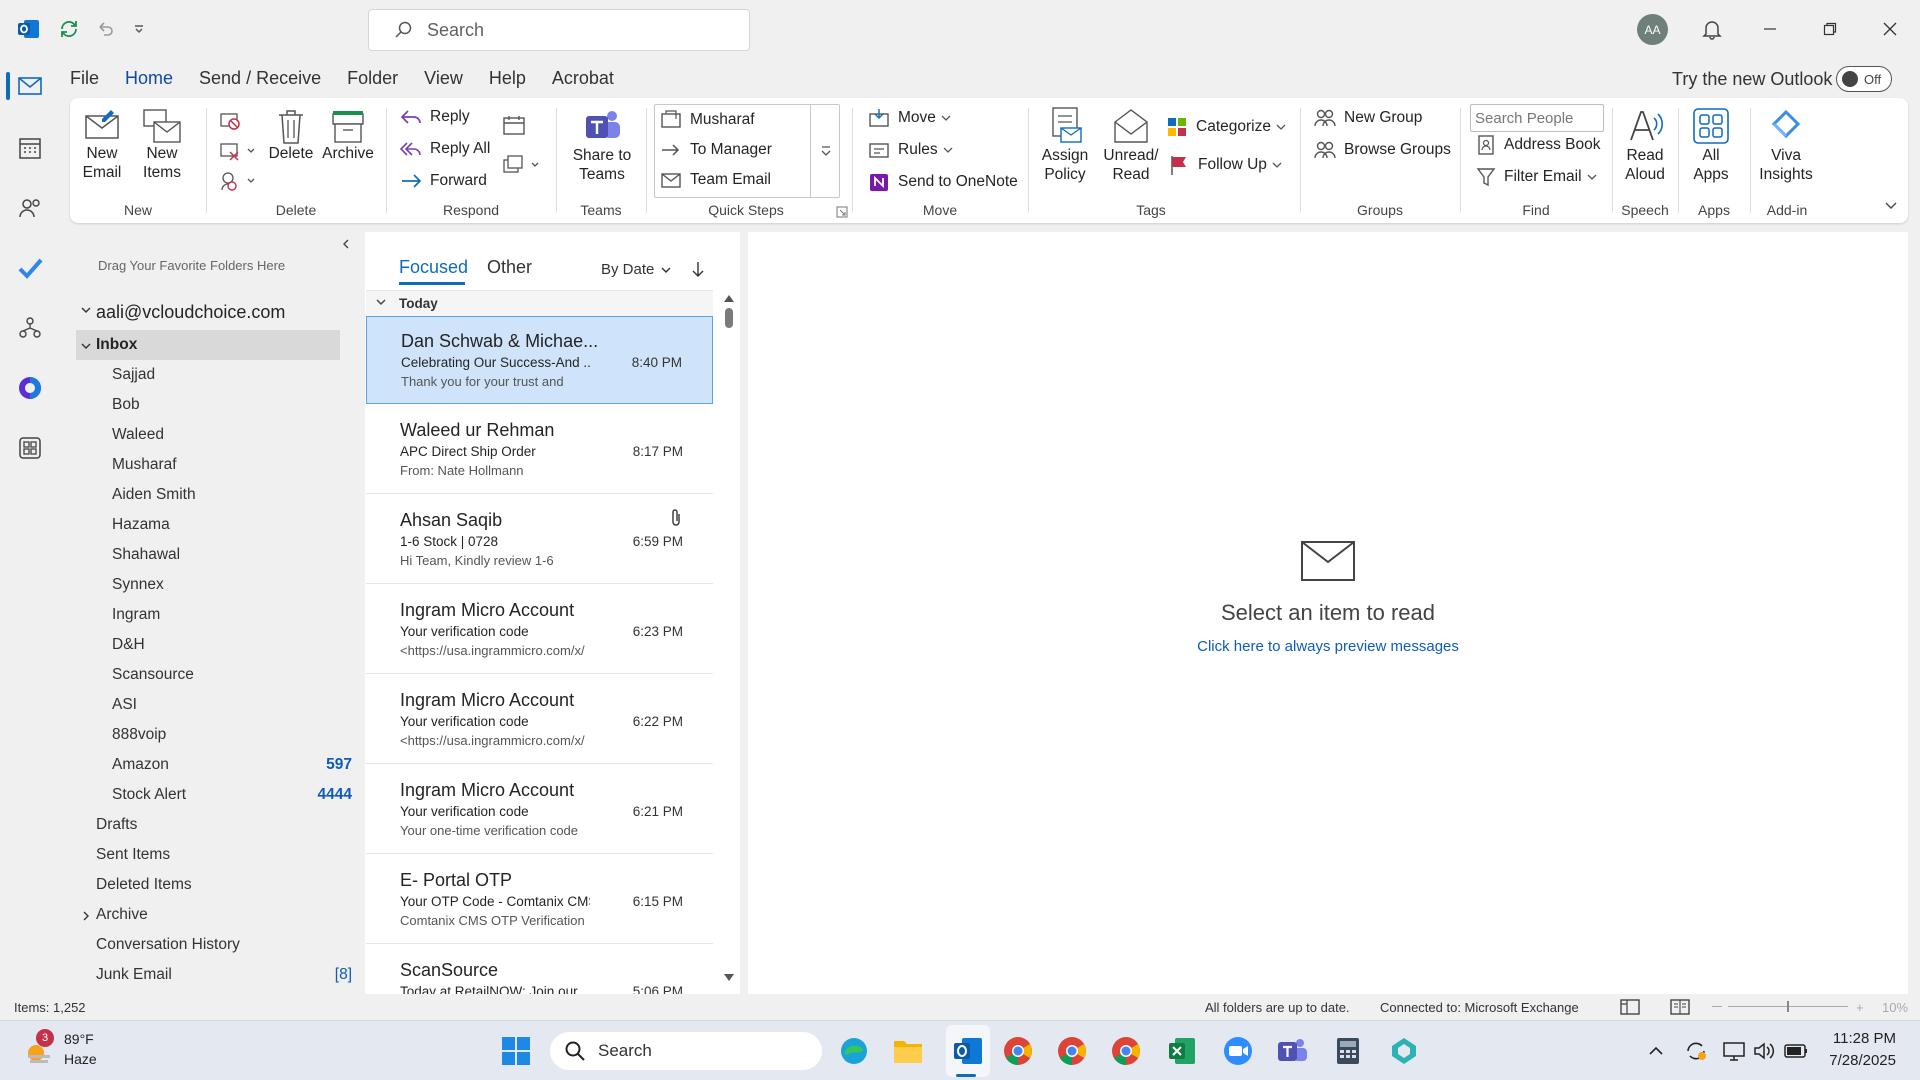  I want to click on restore-icon, so click(1830, 29).